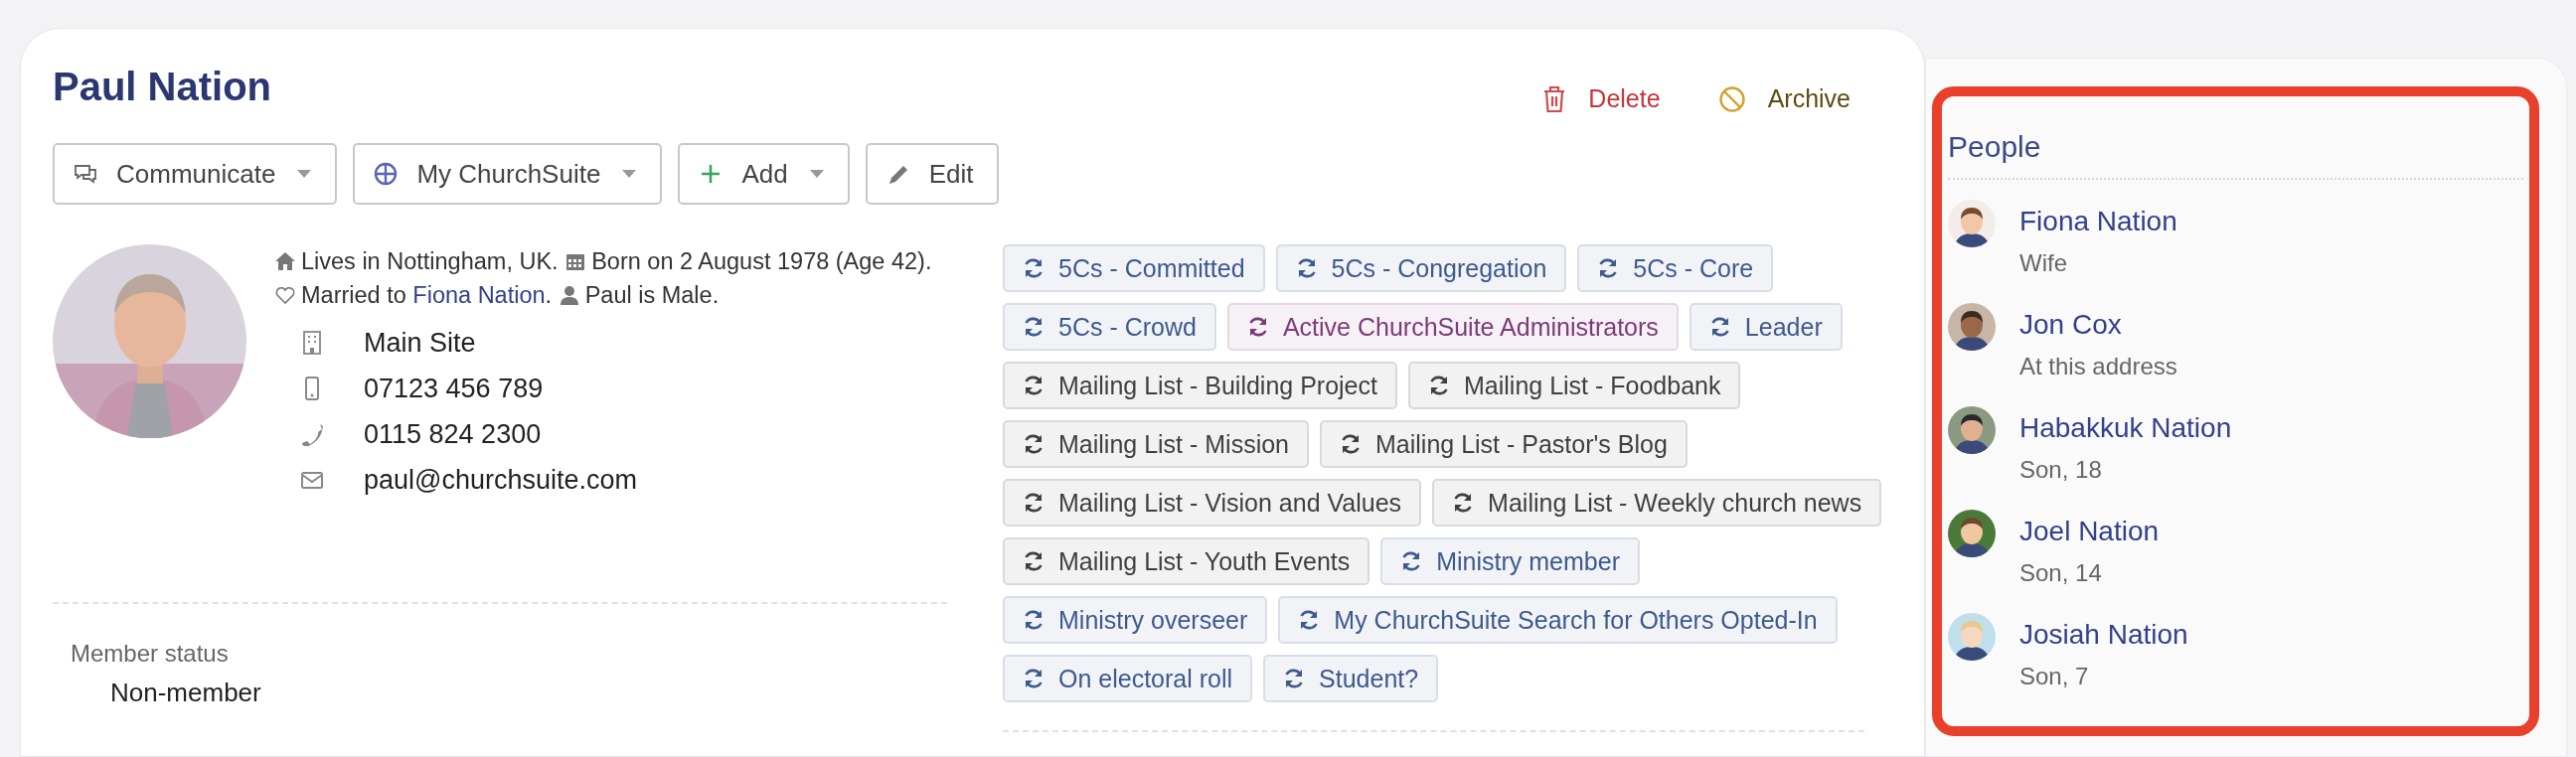  What do you see at coordinates (150, 654) in the screenshot?
I see `field-label: Member status` at bounding box center [150, 654].